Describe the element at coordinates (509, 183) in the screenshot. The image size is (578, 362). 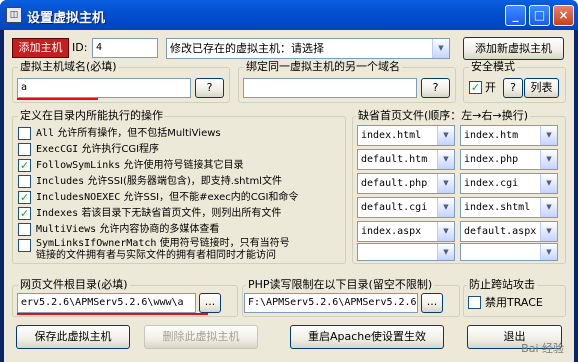
I see `default-page-select: index.cgi ▼` at that location.